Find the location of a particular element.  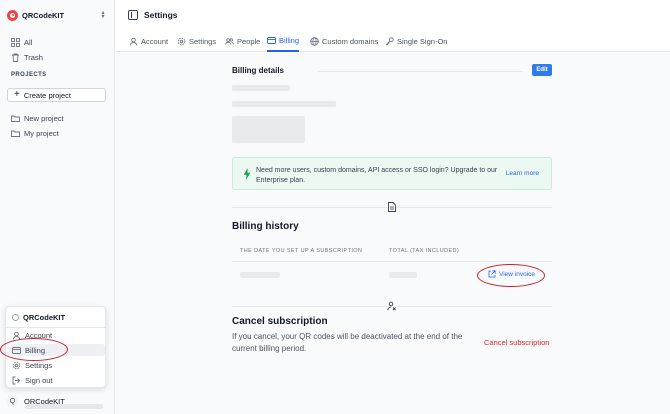

projects-heading: PROJECTS is located at coordinates (29, 75).